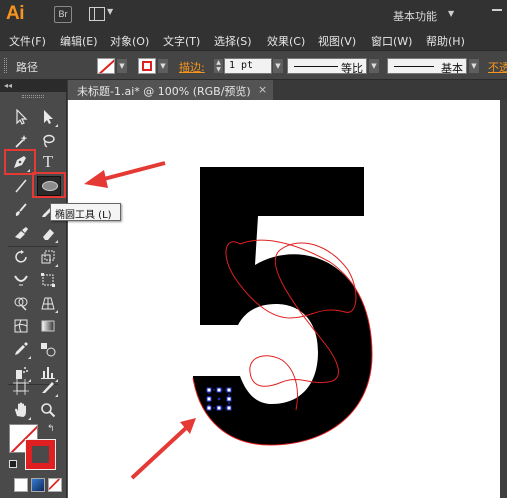 This screenshot has width=507, height=498. Describe the element at coordinates (192, 67) in the screenshot. I see `stroke-panel-link: 描边:` at that location.